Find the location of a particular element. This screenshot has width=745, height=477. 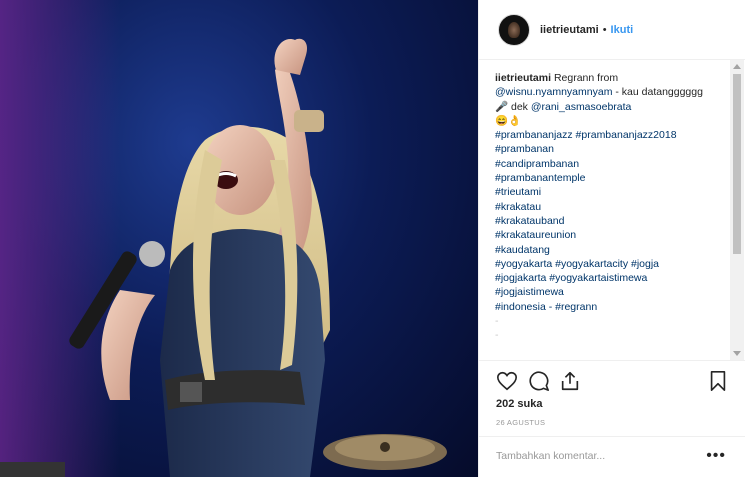

scrollbar-thumb is located at coordinates (737, 164).